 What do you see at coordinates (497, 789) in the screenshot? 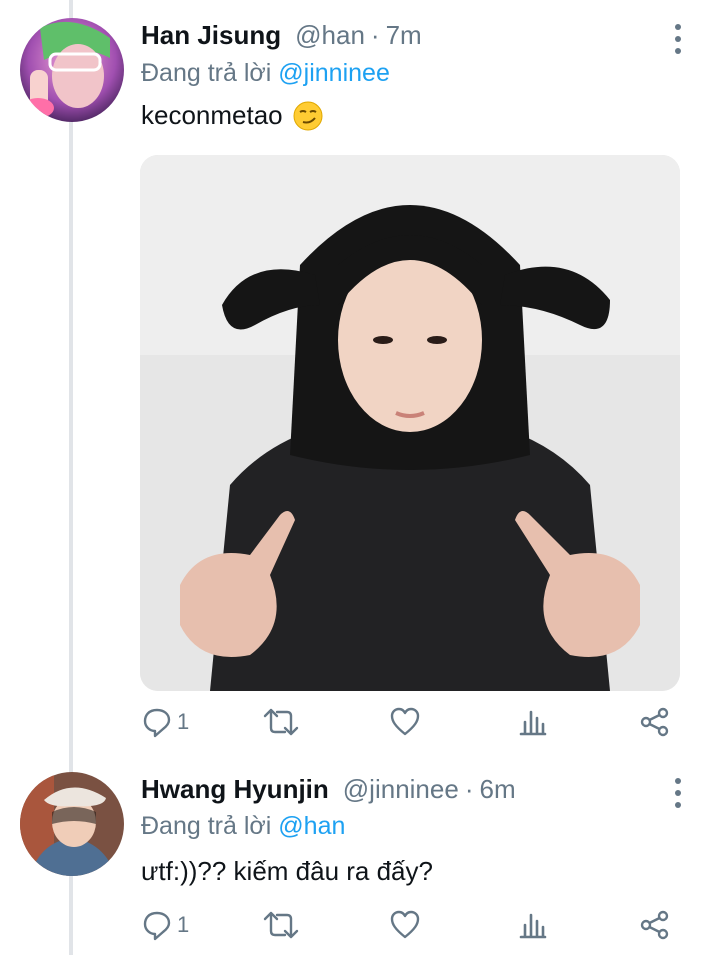
I see `timestamp: 6m` at bounding box center [497, 789].